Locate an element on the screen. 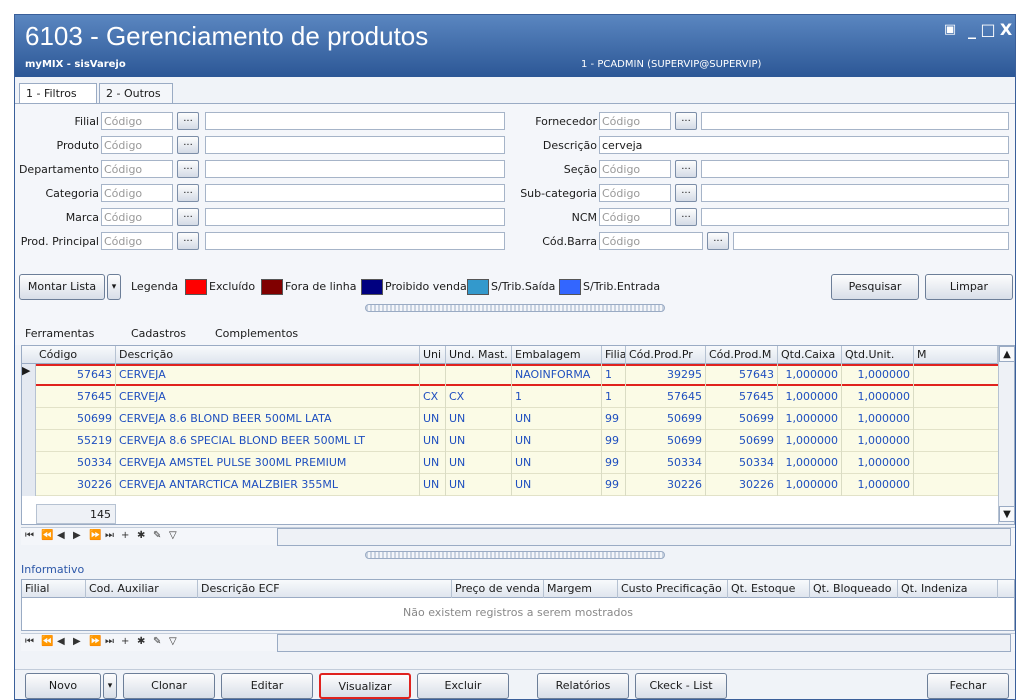 The image size is (1016, 700). checklist-button: Ckeck - List is located at coordinates (681, 686).